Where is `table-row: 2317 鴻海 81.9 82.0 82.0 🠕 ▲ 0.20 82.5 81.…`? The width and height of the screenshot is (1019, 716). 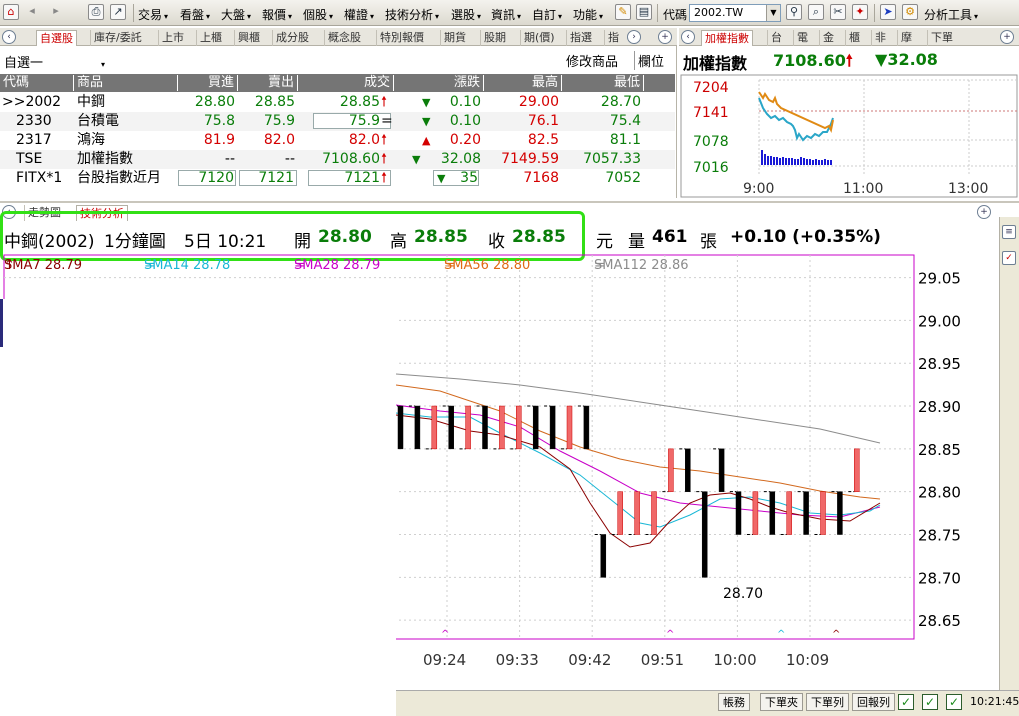
table-row: 2317 鴻海 81.9 82.0 82.0 🠕 ▲ 0.20 82.5 81.… is located at coordinates (337, 140).